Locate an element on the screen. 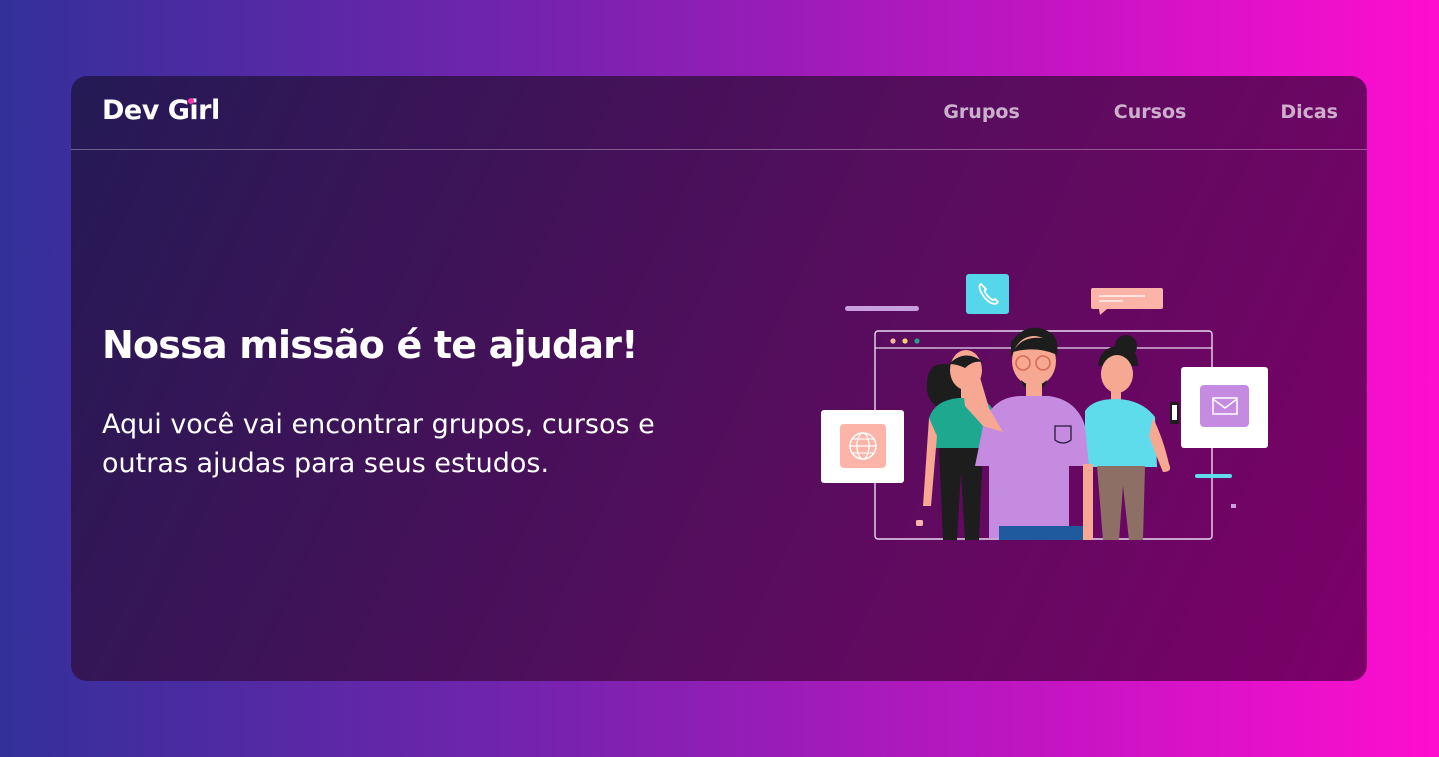  chat-bubble-icon is located at coordinates (1127, 301).